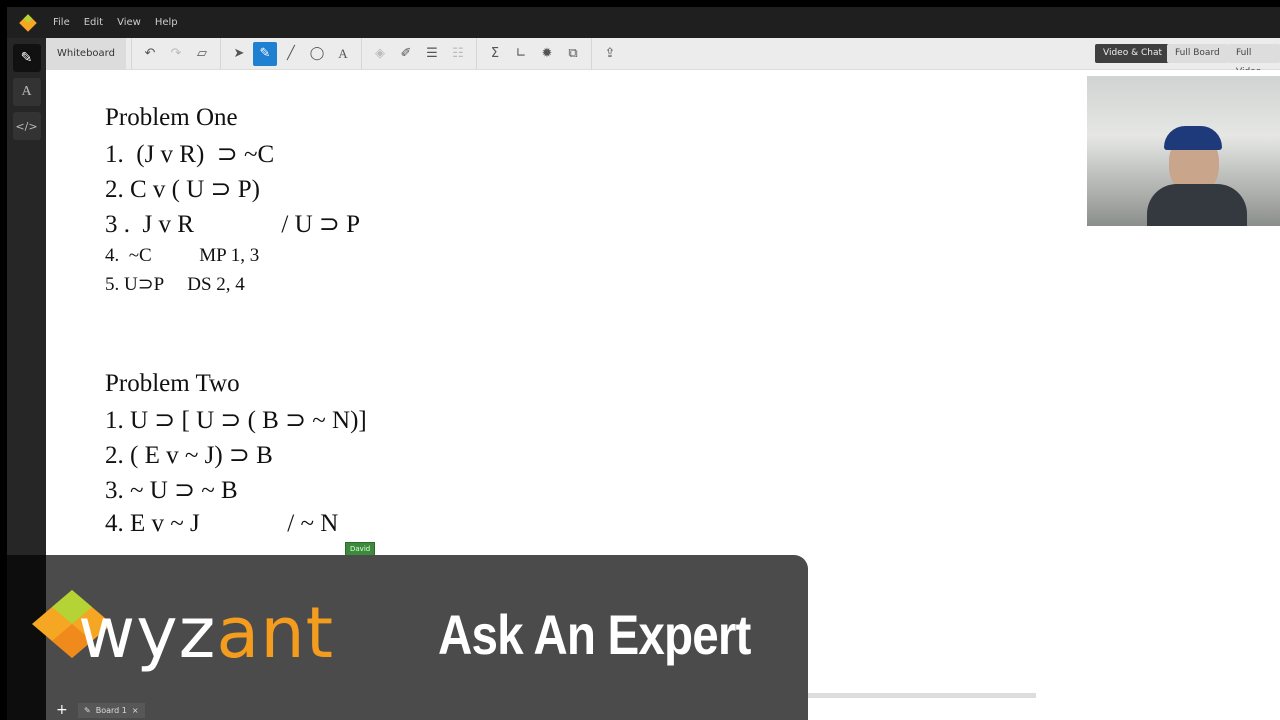  I want to click on board-tab: ✎ Board 1 ×, so click(111, 710).